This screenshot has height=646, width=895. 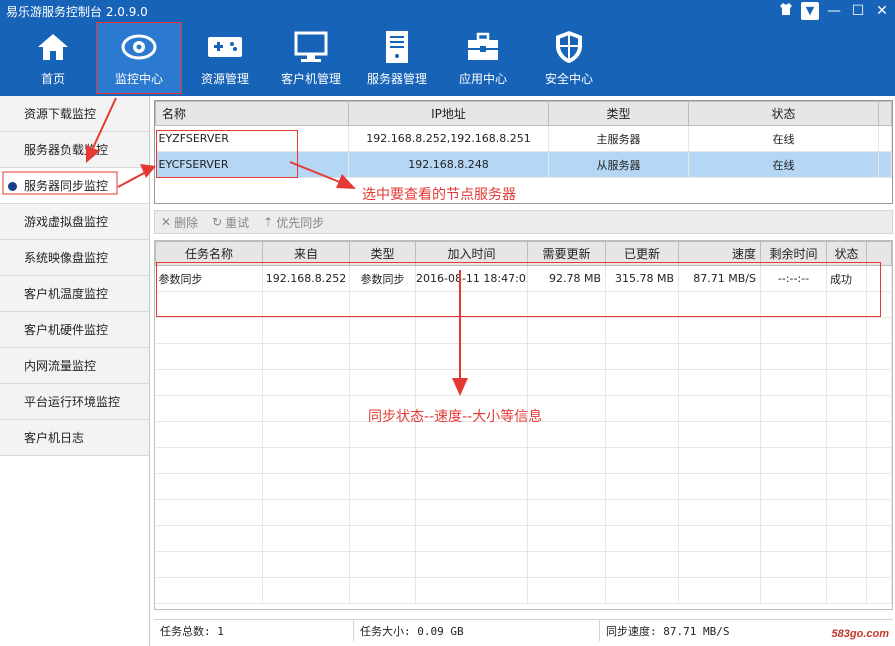 What do you see at coordinates (311, 47) in the screenshot?
I see `monitor-icon` at bounding box center [311, 47].